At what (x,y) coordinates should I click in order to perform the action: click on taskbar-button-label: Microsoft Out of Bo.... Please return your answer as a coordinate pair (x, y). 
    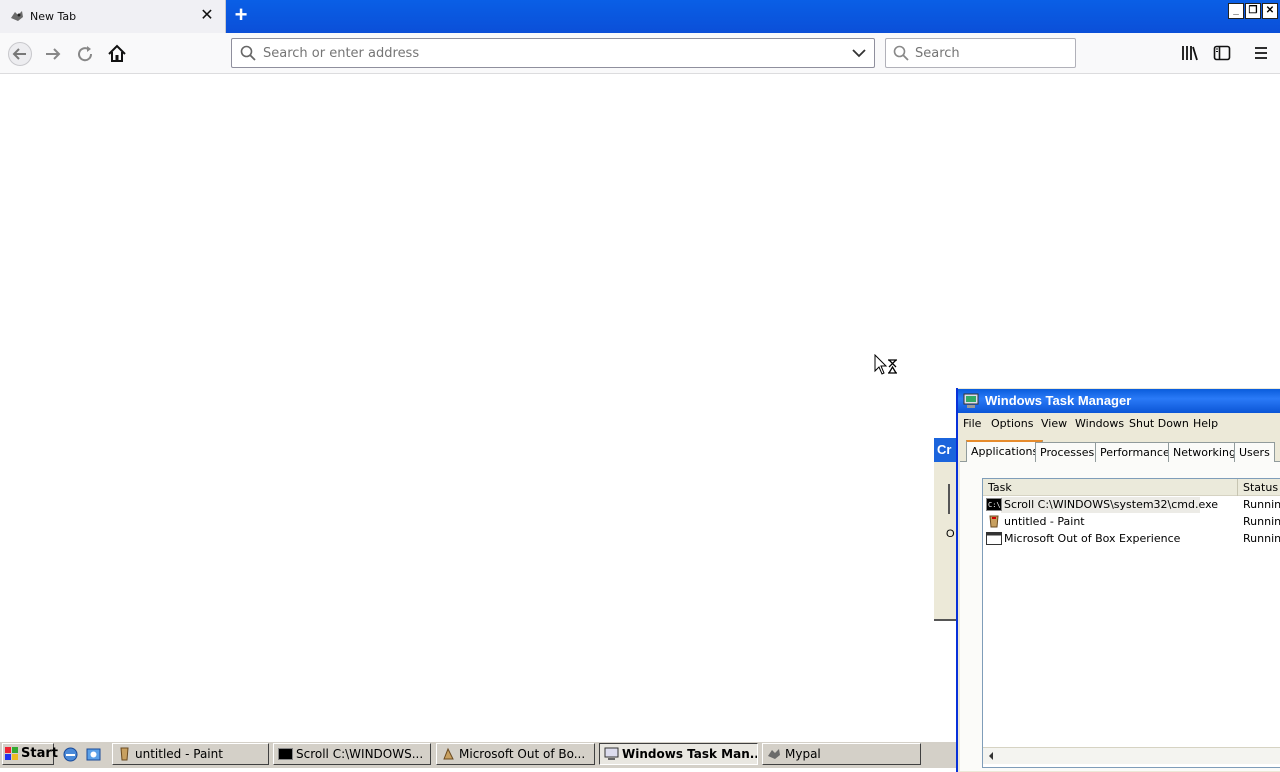
    Looking at the image, I should click on (522, 754).